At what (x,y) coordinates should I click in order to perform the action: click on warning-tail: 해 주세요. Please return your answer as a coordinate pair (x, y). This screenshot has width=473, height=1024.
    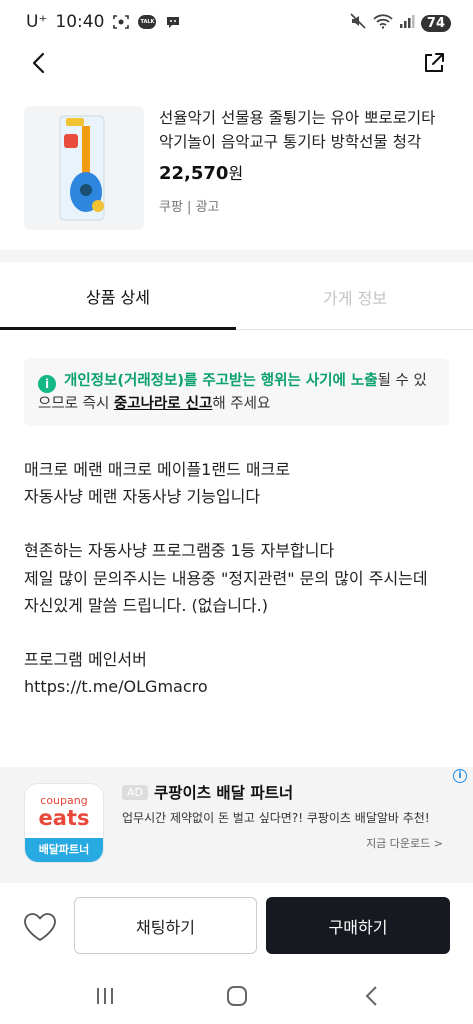
    Looking at the image, I should click on (241, 404).